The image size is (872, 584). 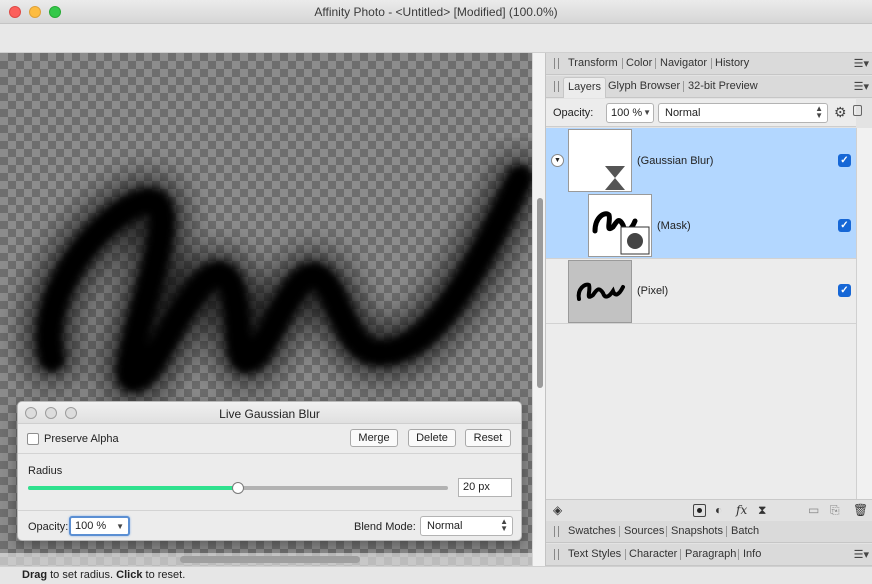 I want to click on layers-blend-value: Normal, so click(x=683, y=113).